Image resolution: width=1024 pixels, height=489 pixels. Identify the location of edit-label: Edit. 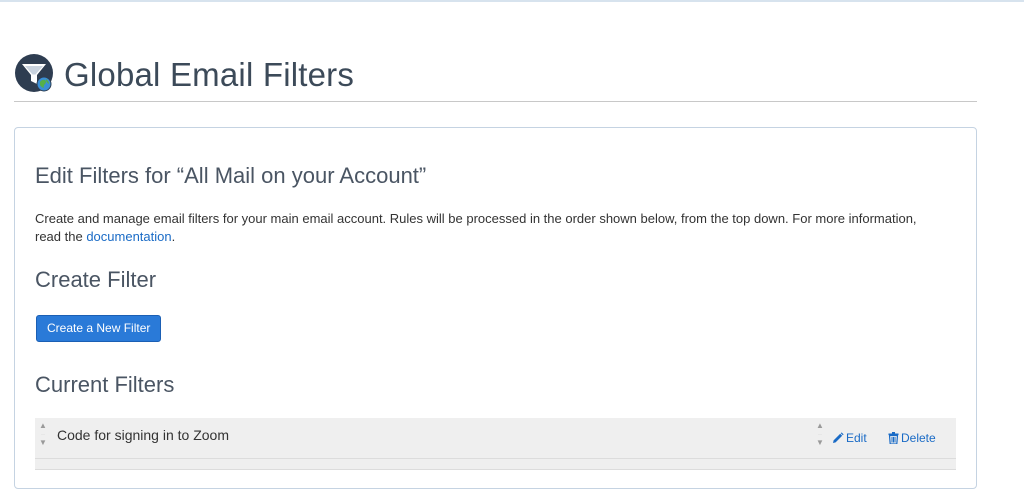
(856, 438).